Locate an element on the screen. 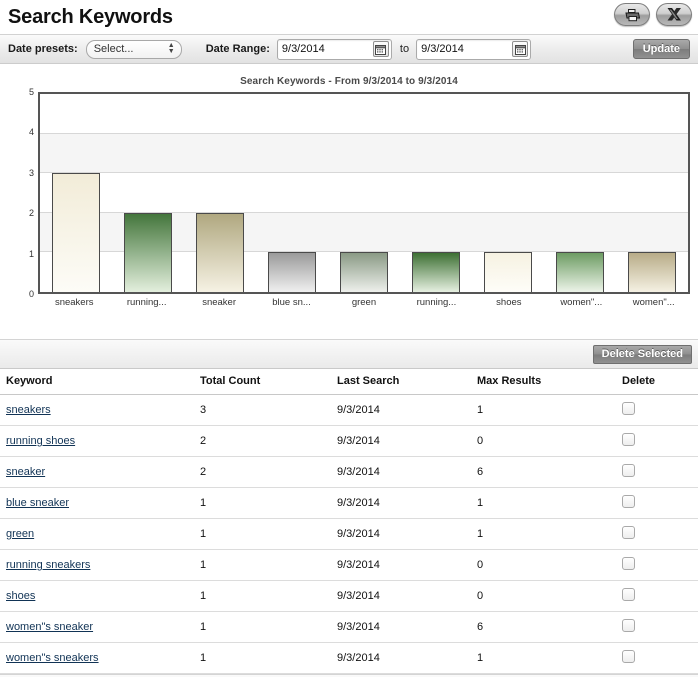  keyword-link: shoes is located at coordinates (20, 596).